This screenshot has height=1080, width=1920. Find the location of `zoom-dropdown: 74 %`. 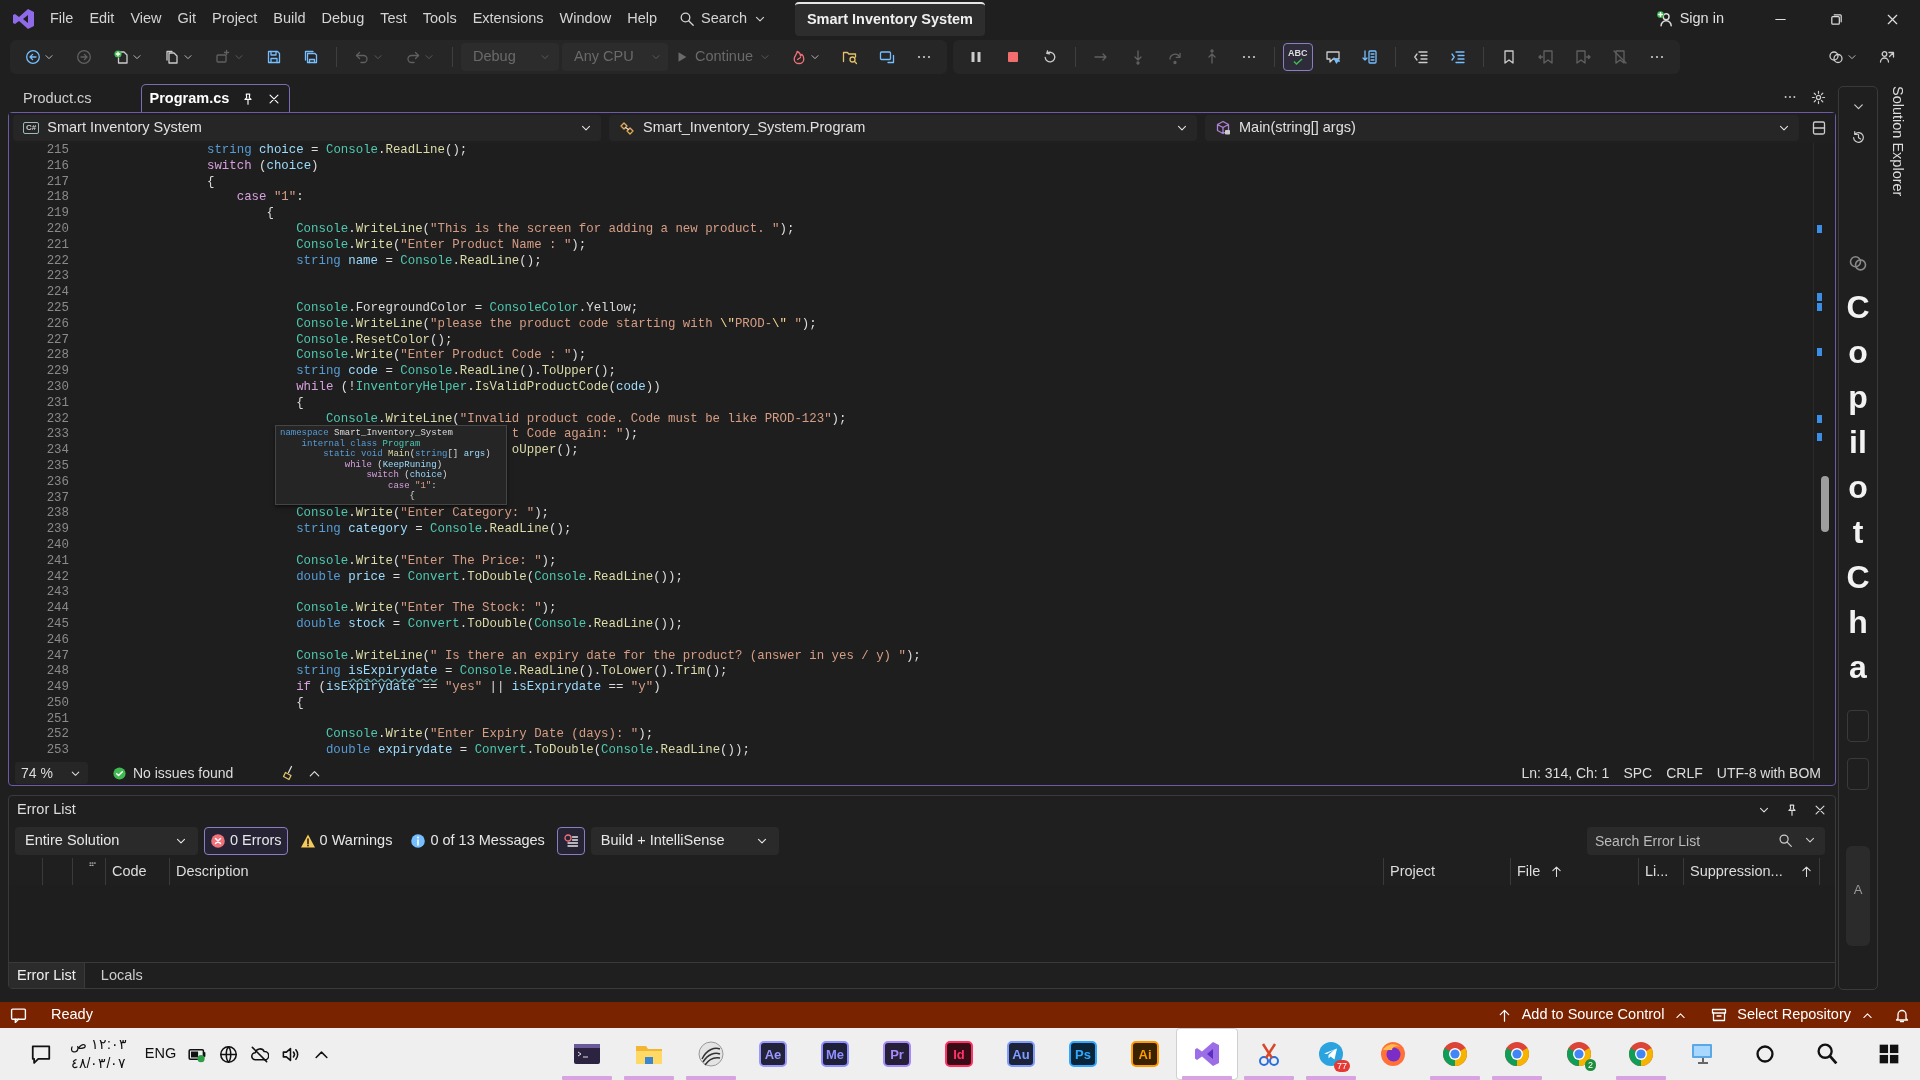

zoom-dropdown: 74 % is located at coordinates (51, 773).